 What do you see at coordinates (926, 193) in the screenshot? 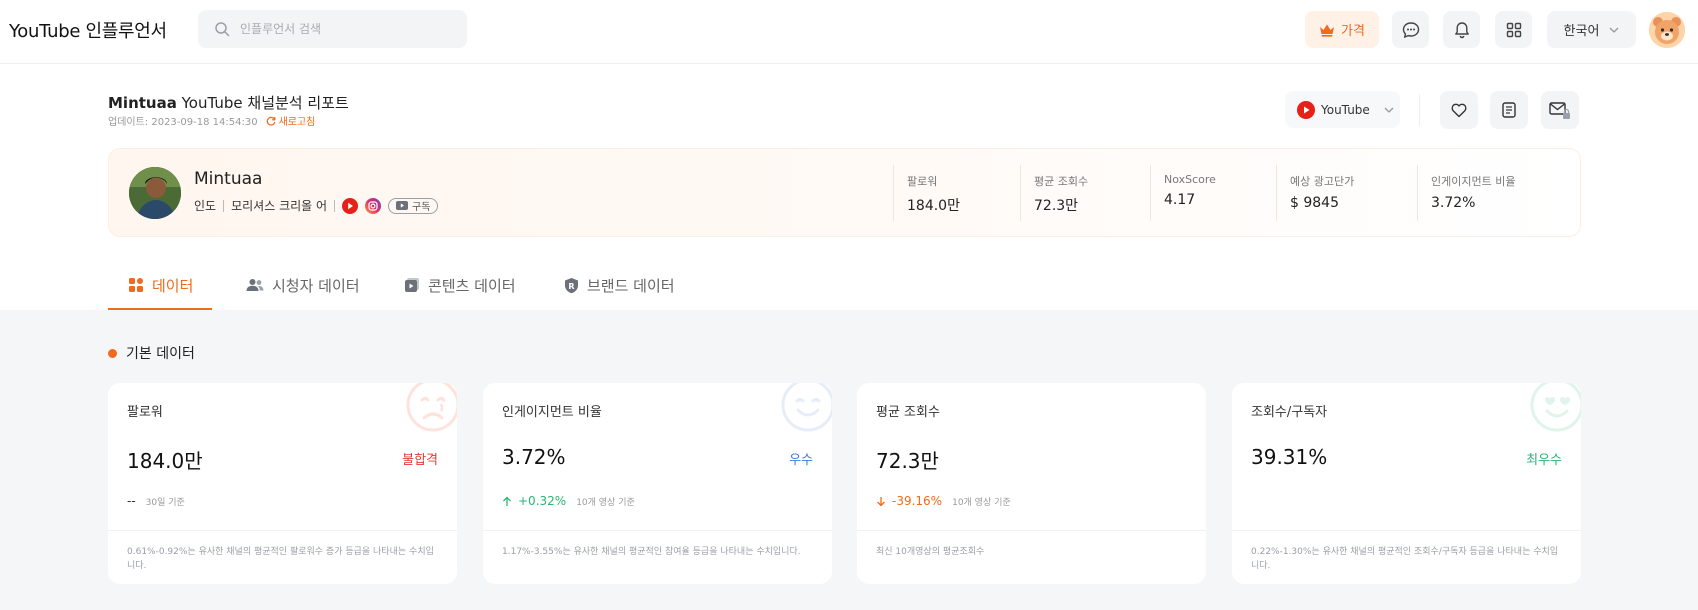
I see `stat-followers: 팔로워 184.0만` at bounding box center [926, 193].